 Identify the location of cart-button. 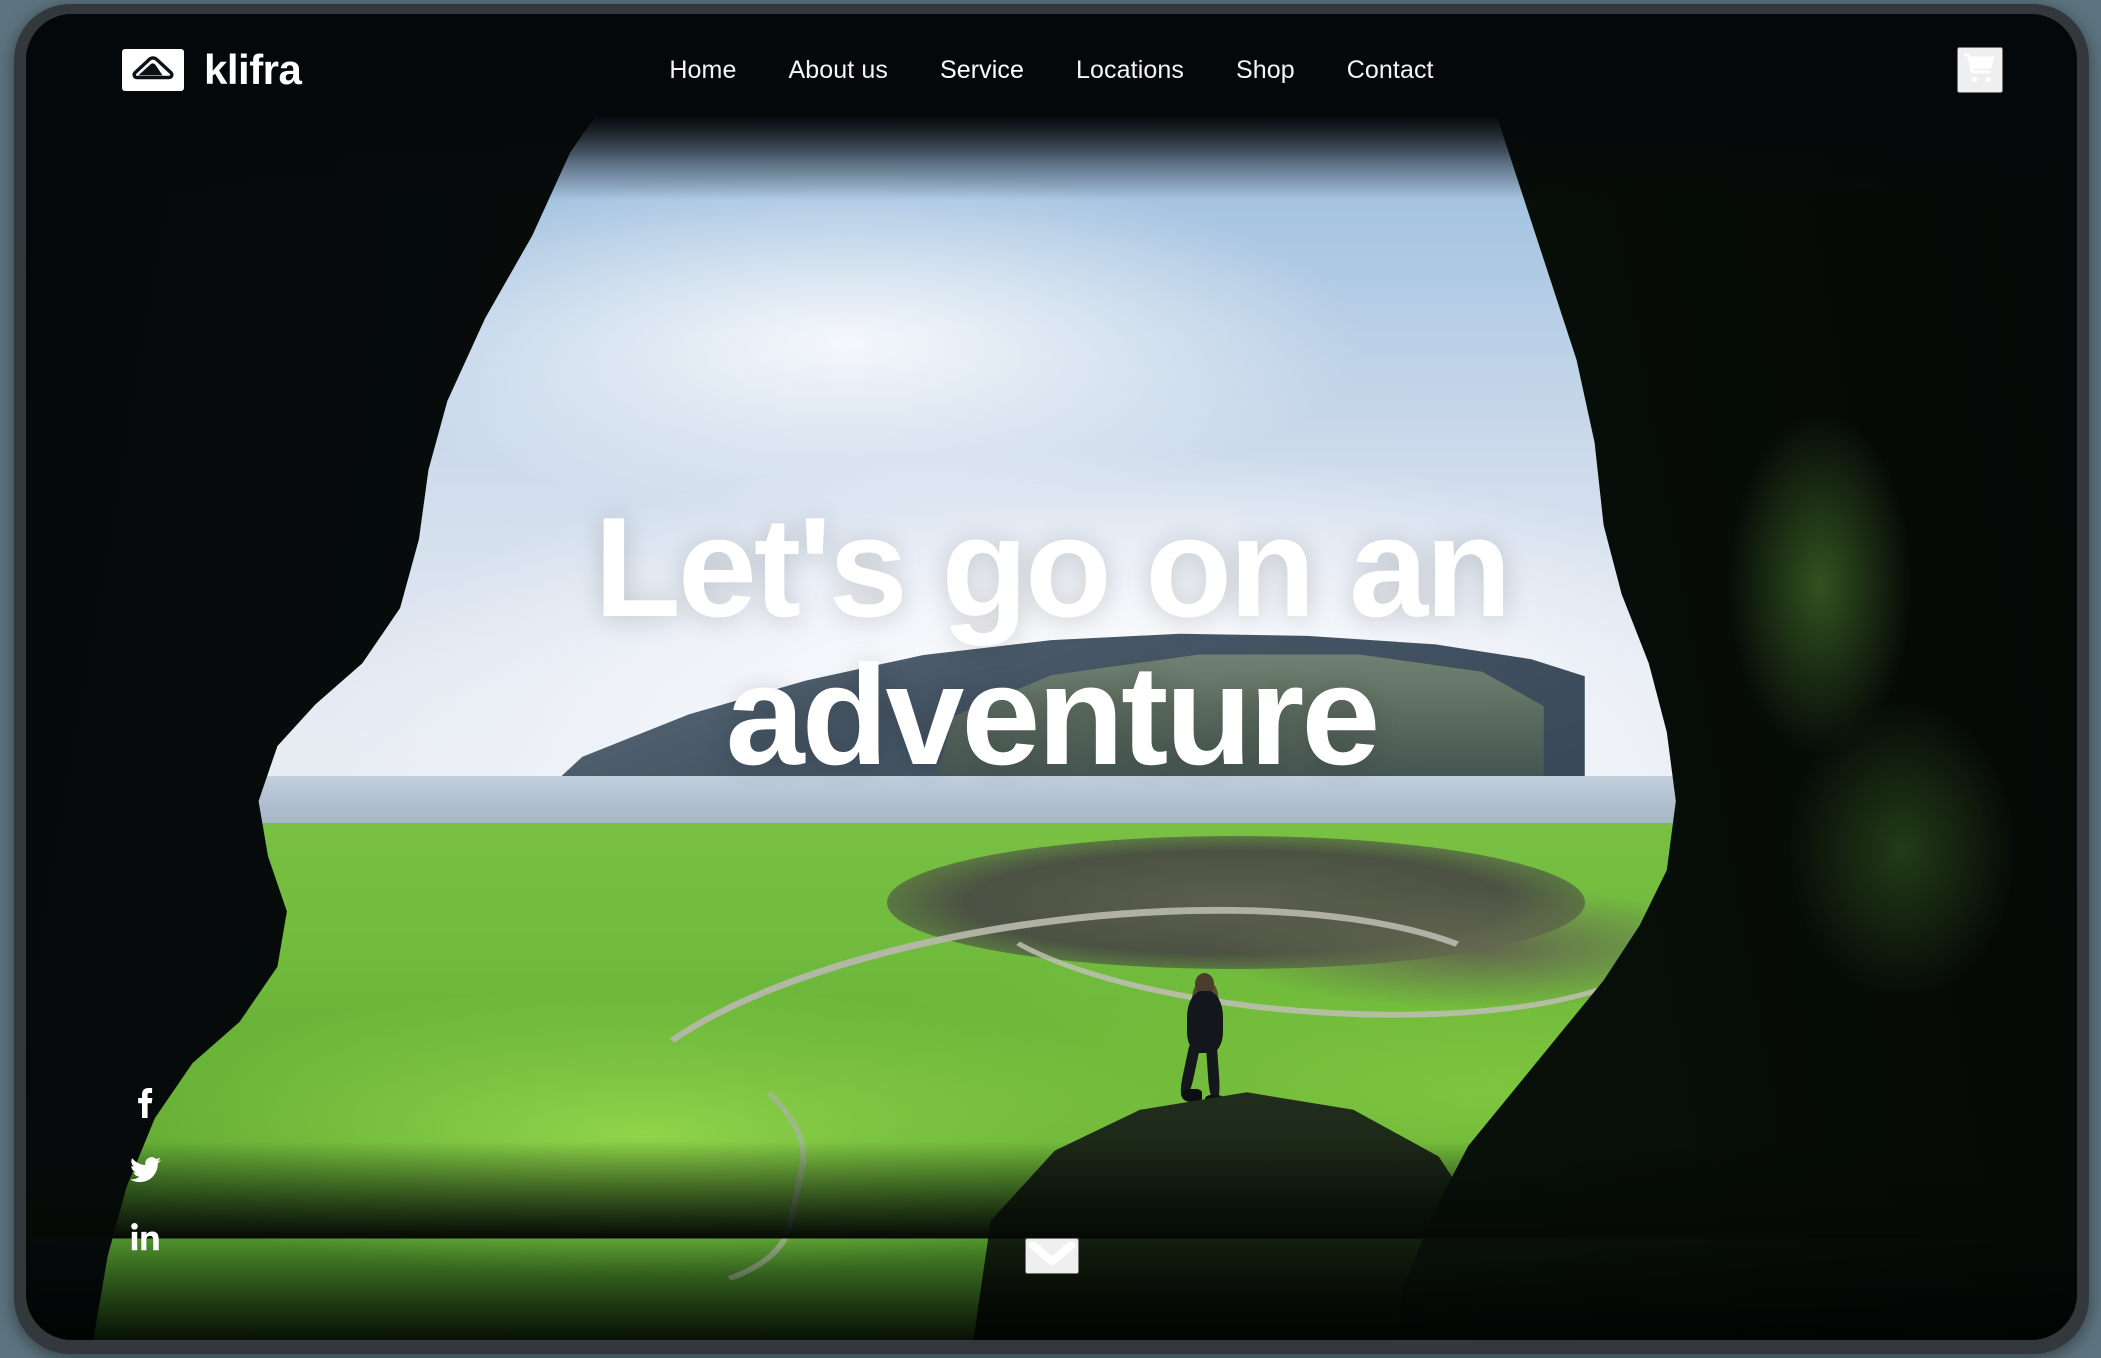
(1980, 70).